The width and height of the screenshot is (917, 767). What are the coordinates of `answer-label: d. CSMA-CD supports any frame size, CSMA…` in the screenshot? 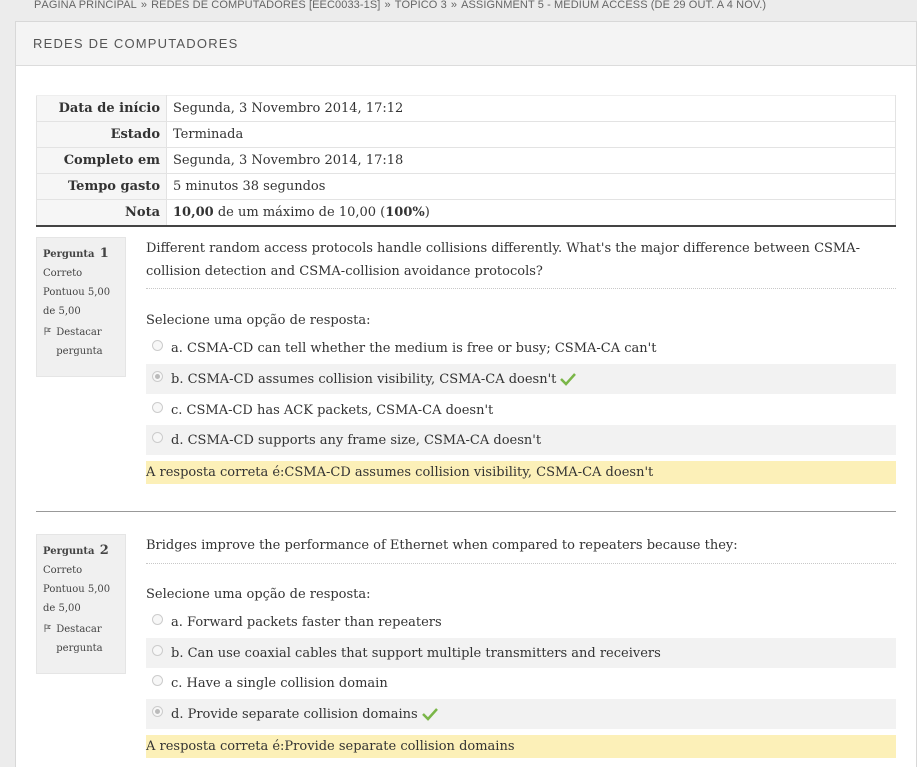 It's located at (356, 440).